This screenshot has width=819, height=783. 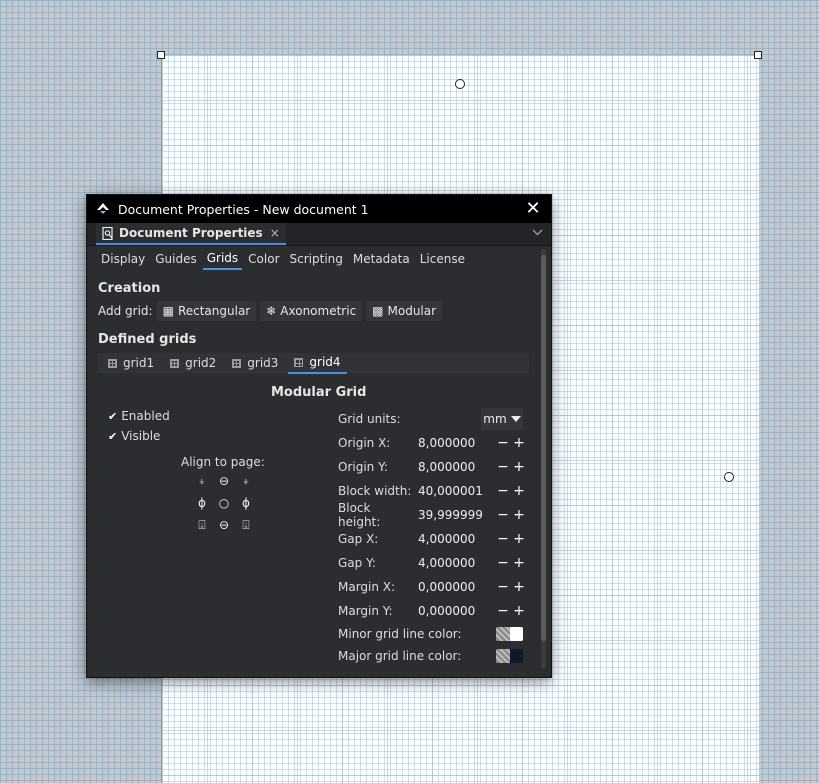 What do you see at coordinates (537, 232) in the screenshot?
I see `chevron-down-icon` at bounding box center [537, 232].